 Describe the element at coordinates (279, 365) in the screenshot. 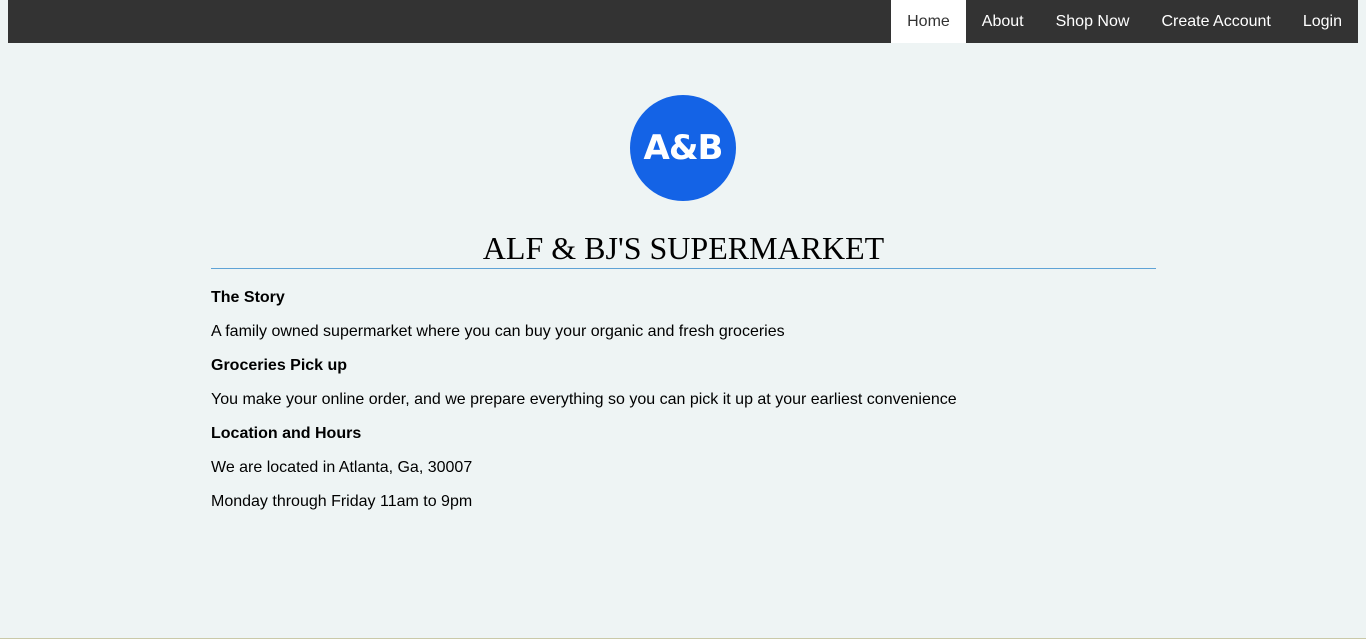

I see `section-heading-pickup: Groceries Pick up` at that location.